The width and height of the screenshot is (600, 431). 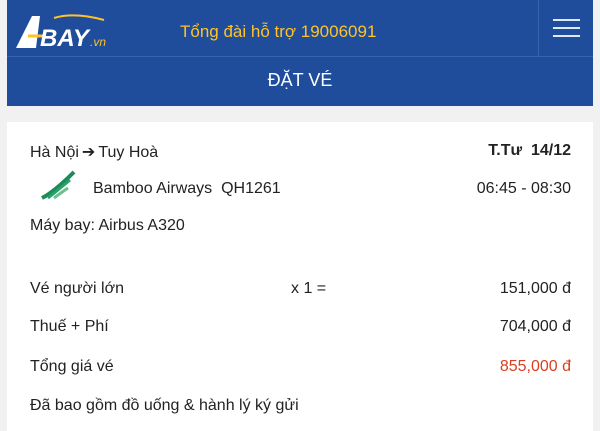 What do you see at coordinates (523, 188) in the screenshot?
I see `flight-time: 06:45 - 08:30` at bounding box center [523, 188].